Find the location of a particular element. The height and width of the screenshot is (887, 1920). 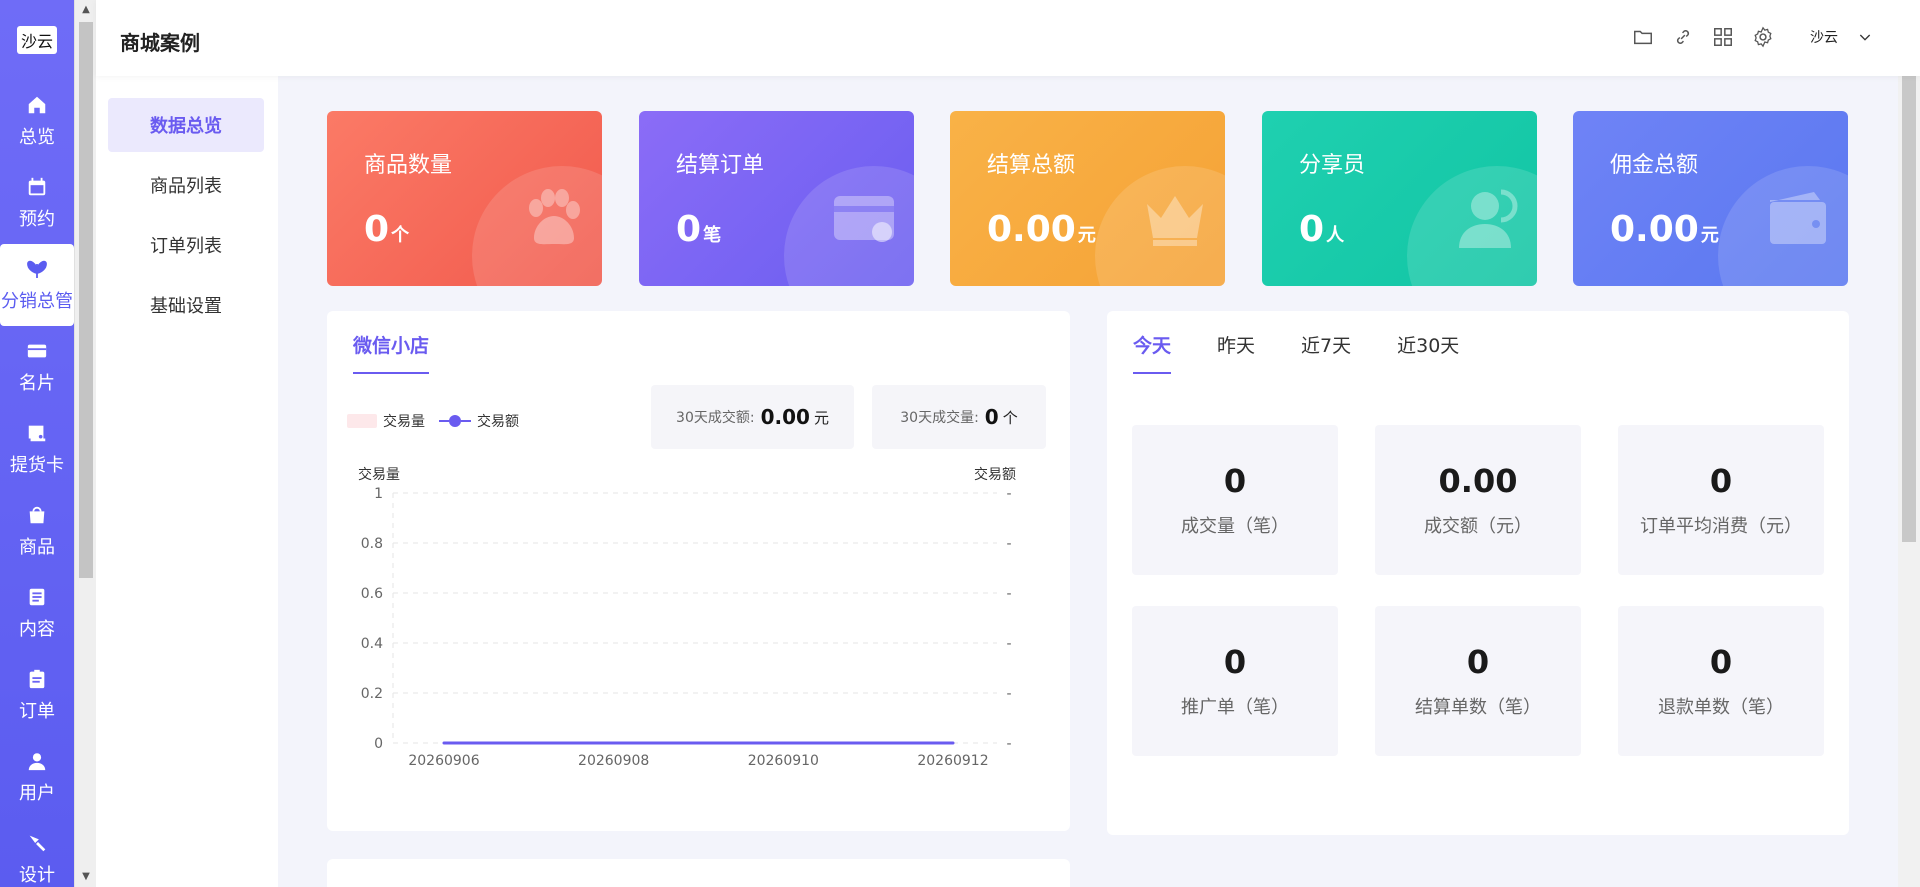

metric-box-2: 0.00 成交额（元） is located at coordinates (1478, 500).